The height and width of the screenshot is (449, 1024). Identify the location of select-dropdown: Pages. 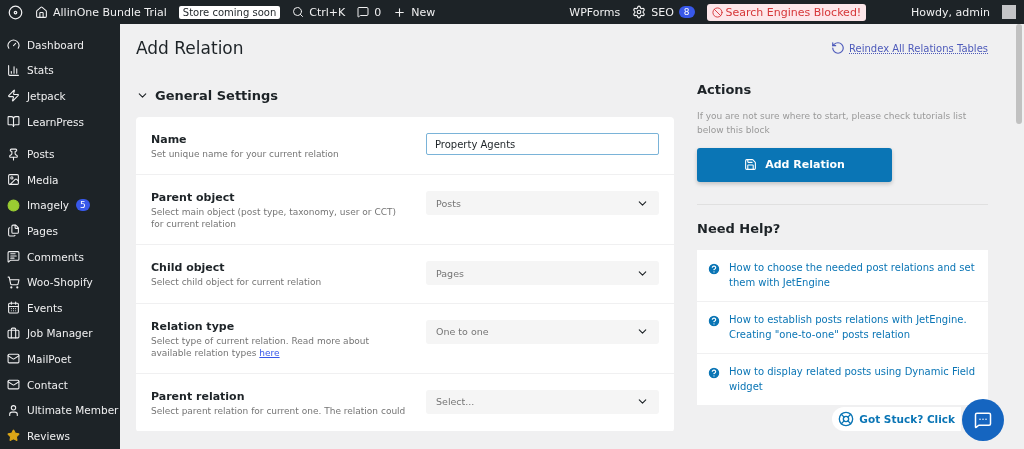
(542, 273).